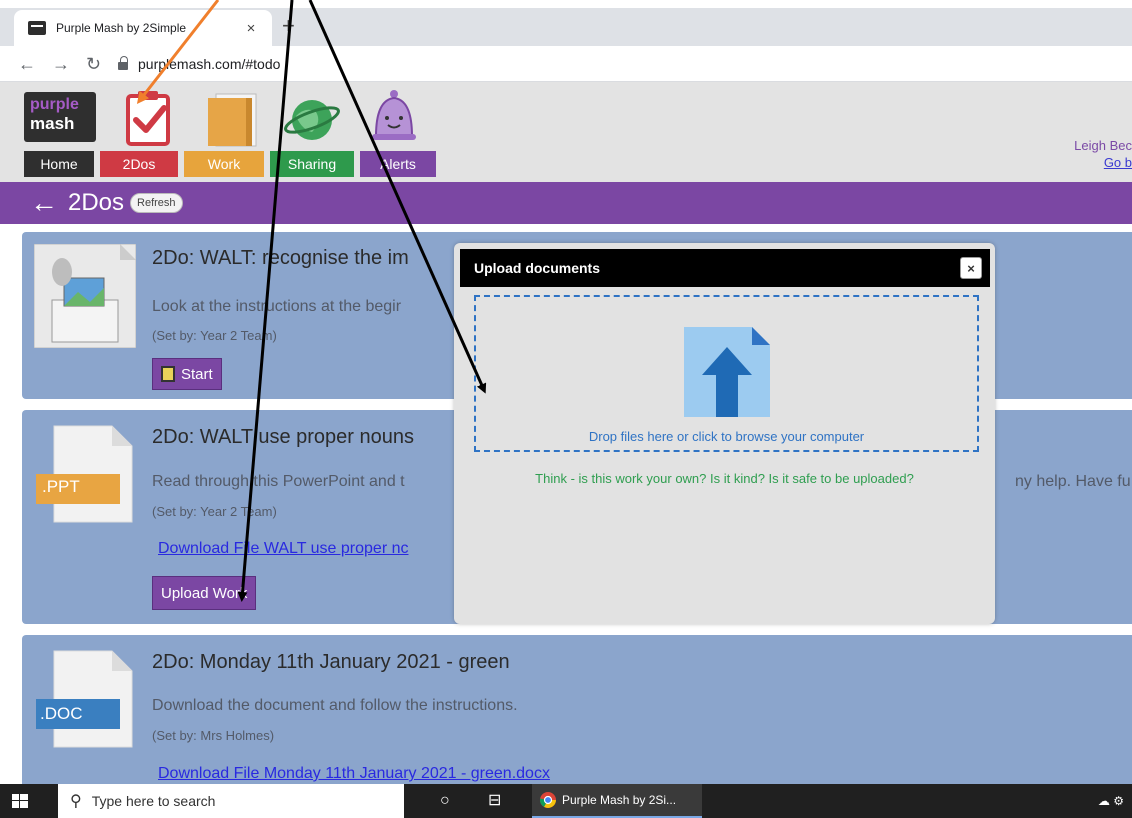 The image size is (1132, 818). What do you see at coordinates (232, 118) in the screenshot?
I see `folder-work-icon` at bounding box center [232, 118].